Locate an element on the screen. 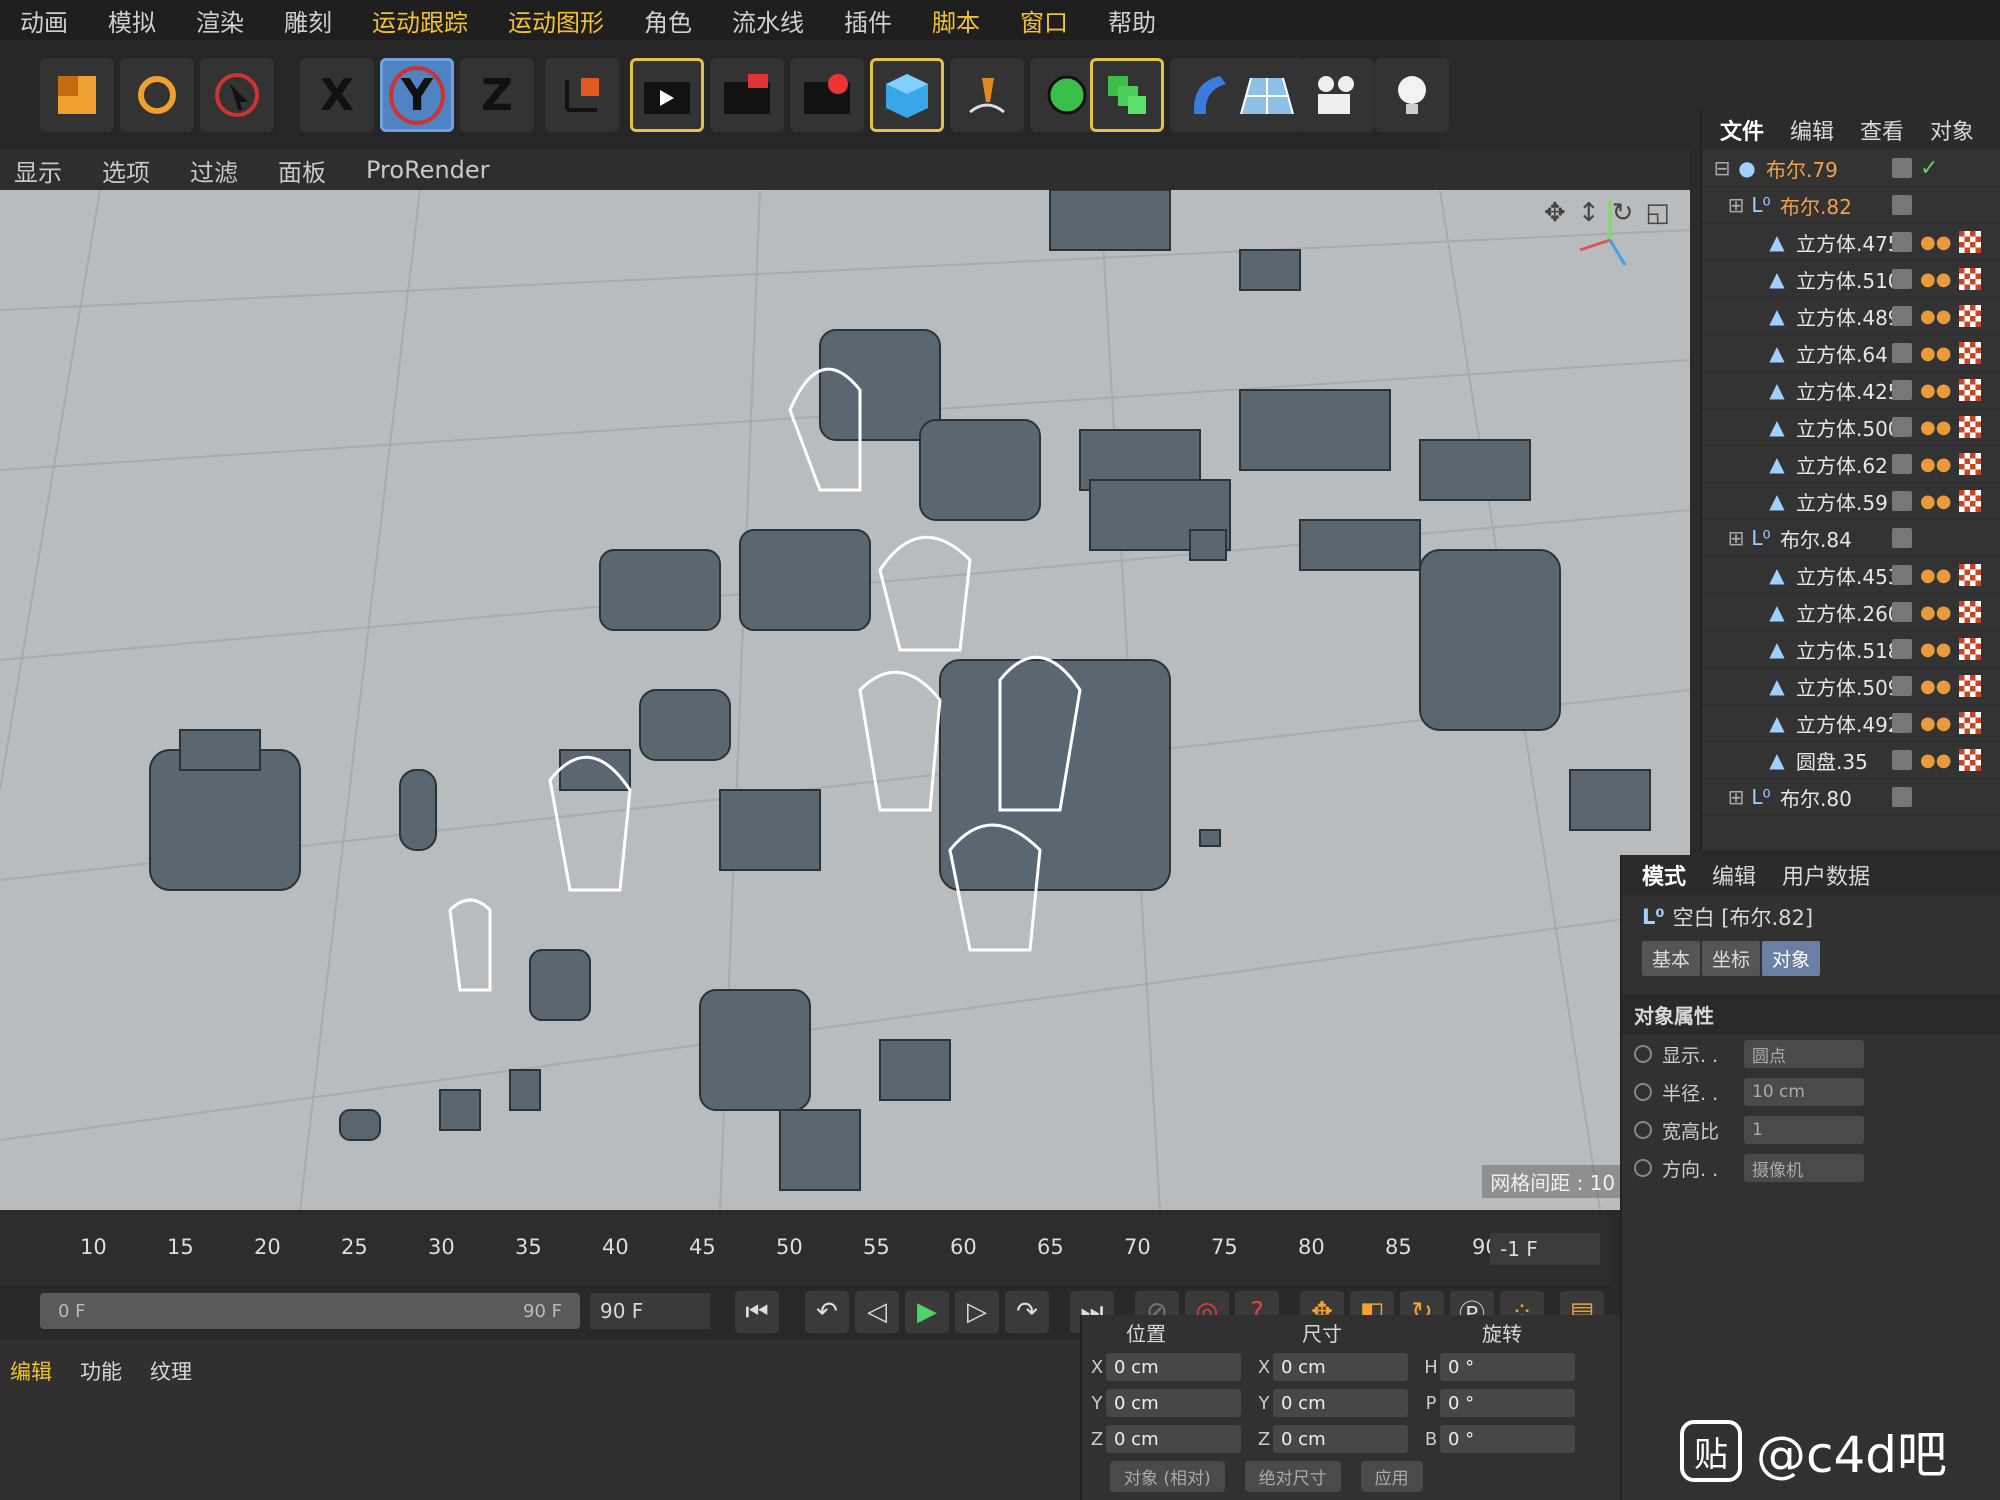  viewport-menu-display: 显示 is located at coordinates (38, 170).